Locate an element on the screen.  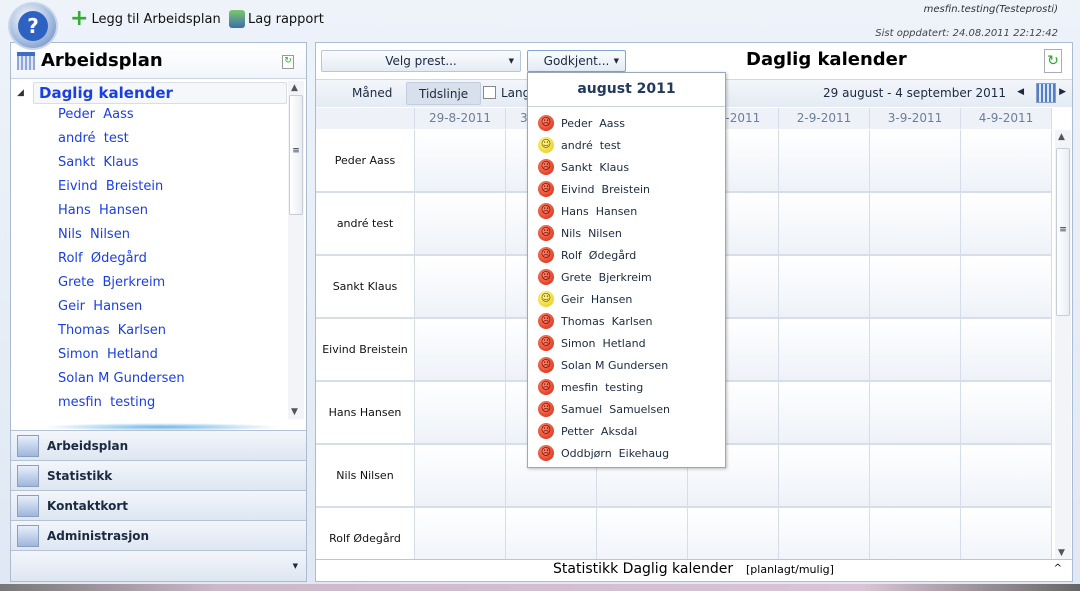
chevron-down-icon: ▼ is located at coordinates (295, 566).